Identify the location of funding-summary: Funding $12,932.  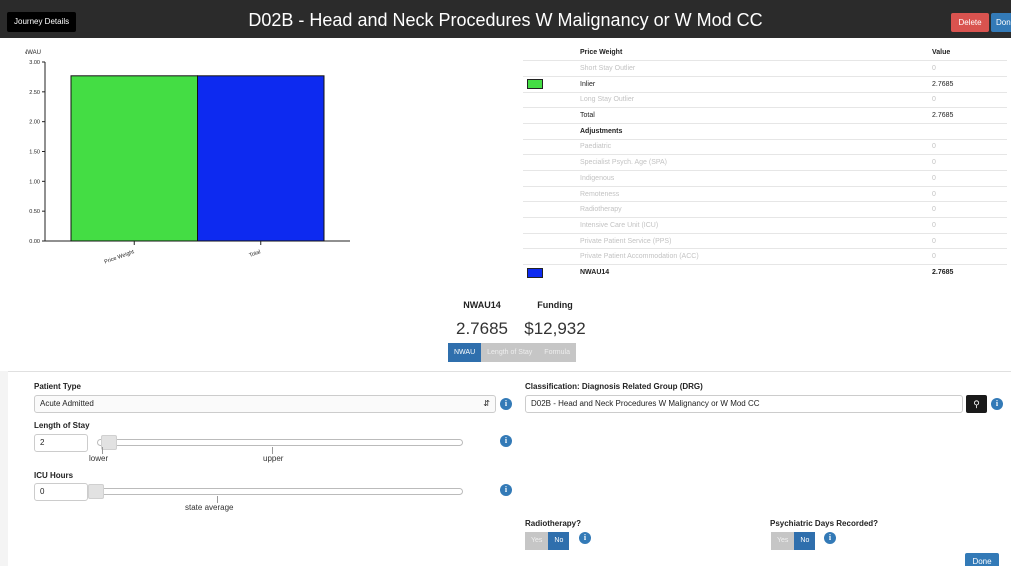
(555, 319).